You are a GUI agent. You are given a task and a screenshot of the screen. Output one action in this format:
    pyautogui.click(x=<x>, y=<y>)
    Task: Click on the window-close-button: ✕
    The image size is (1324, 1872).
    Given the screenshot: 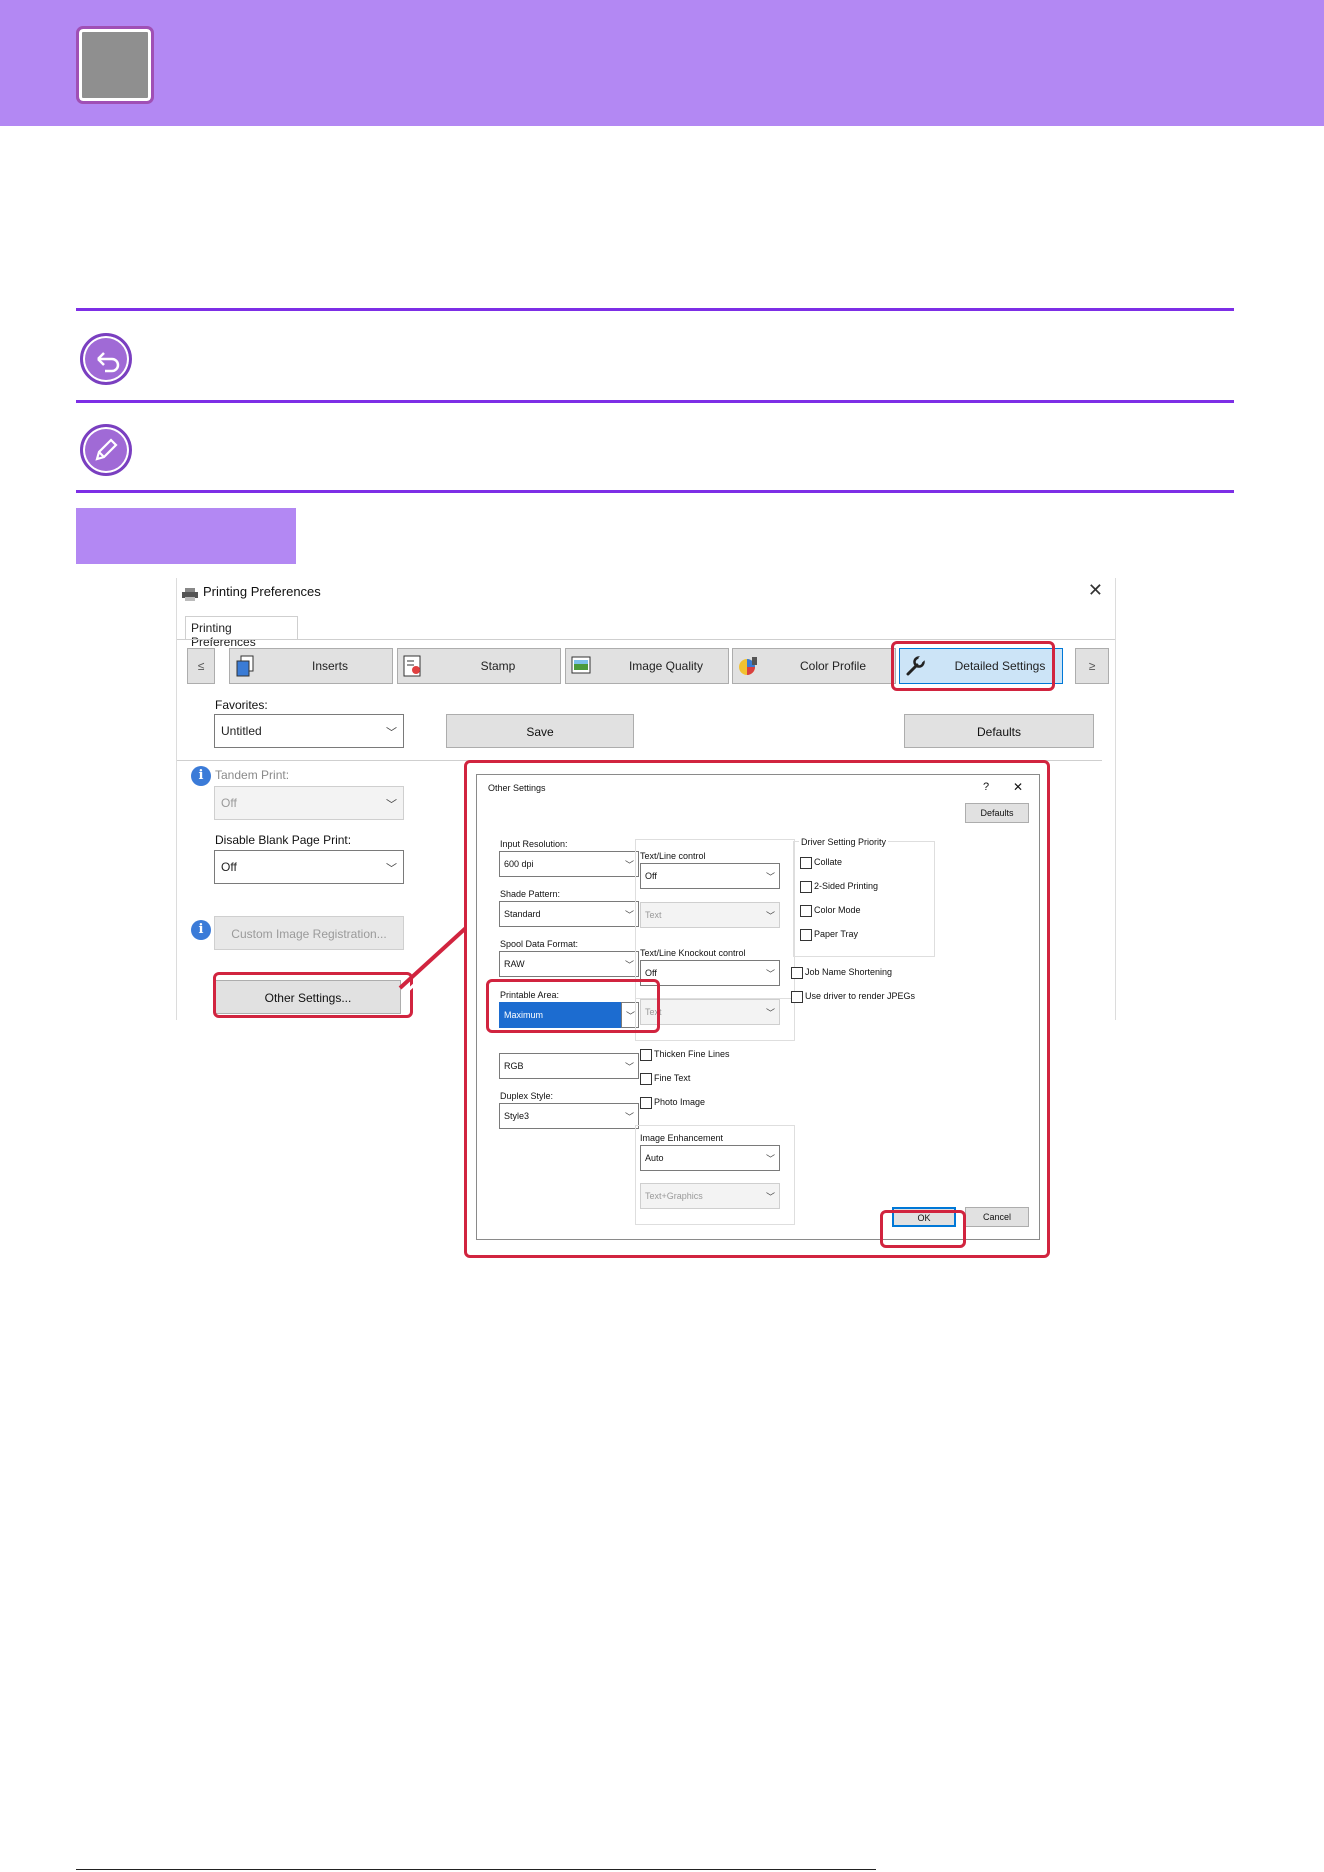 What is the action you would take?
    pyautogui.click(x=1095, y=590)
    